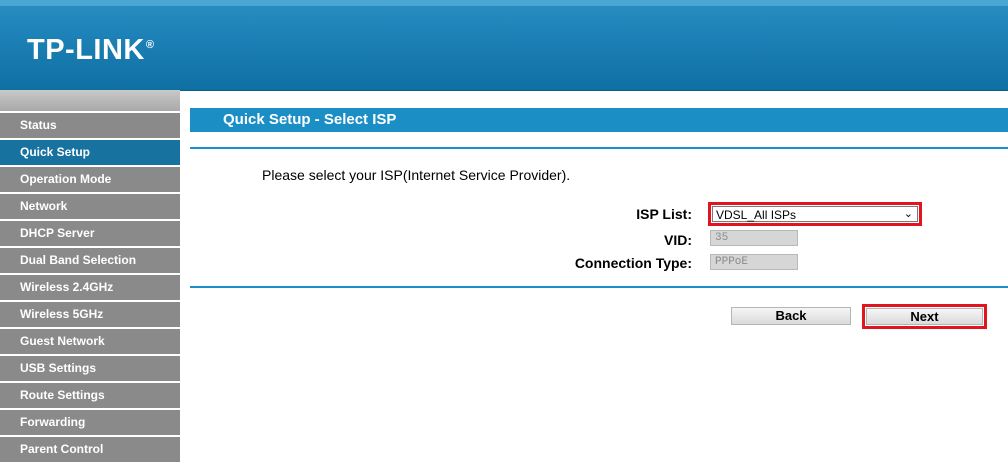 This screenshot has height=464, width=1008. What do you see at coordinates (90, 261) in the screenshot?
I see `sidebar-item-dual-band-selection: Dual Band Selection` at bounding box center [90, 261].